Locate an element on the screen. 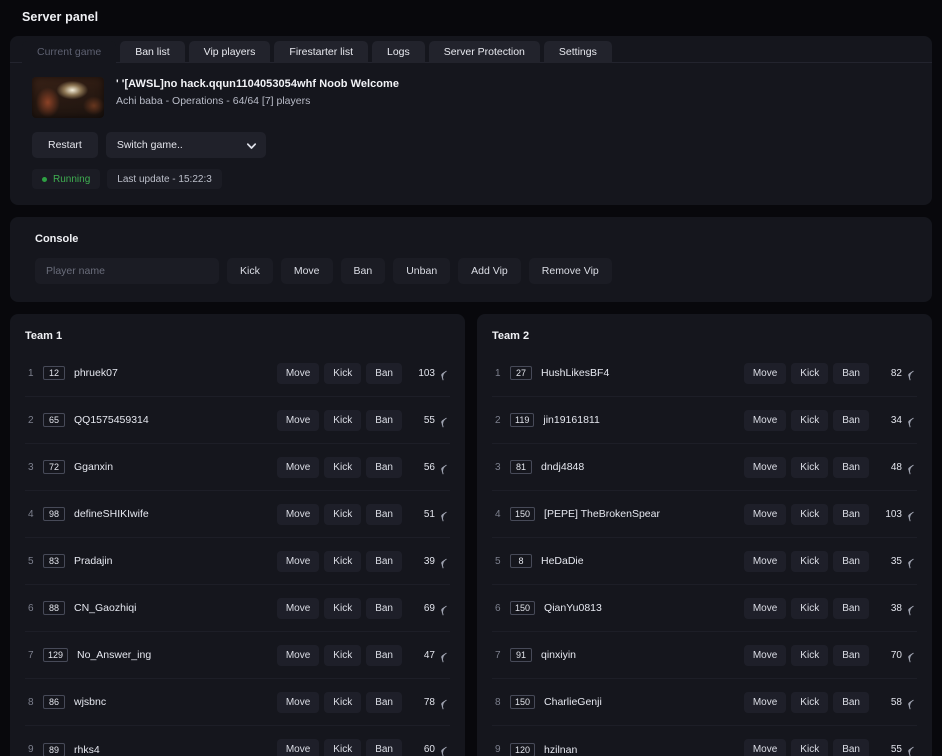 The height and width of the screenshot is (756, 942). player-index: 2 is located at coordinates (31, 420).